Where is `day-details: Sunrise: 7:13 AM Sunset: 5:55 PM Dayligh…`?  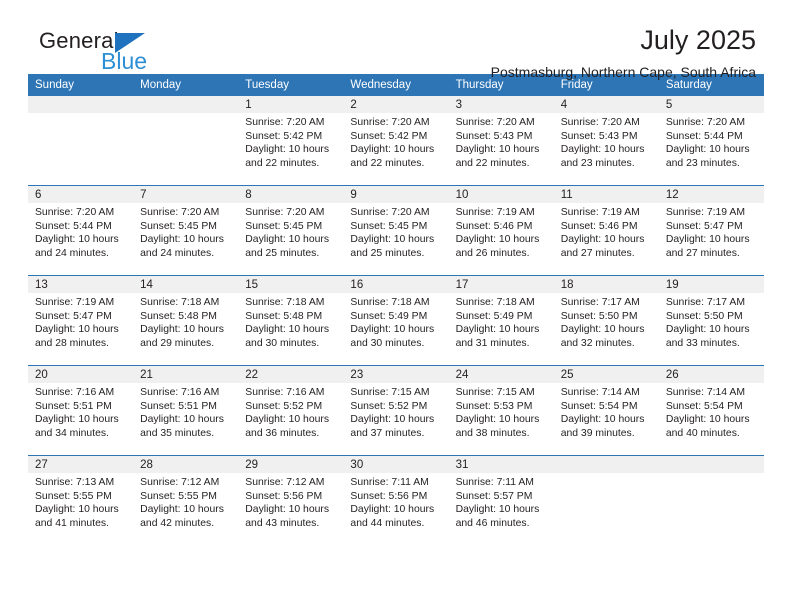 day-details: Sunrise: 7:13 AM Sunset: 5:55 PM Dayligh… is located at coordinates (80, 501).